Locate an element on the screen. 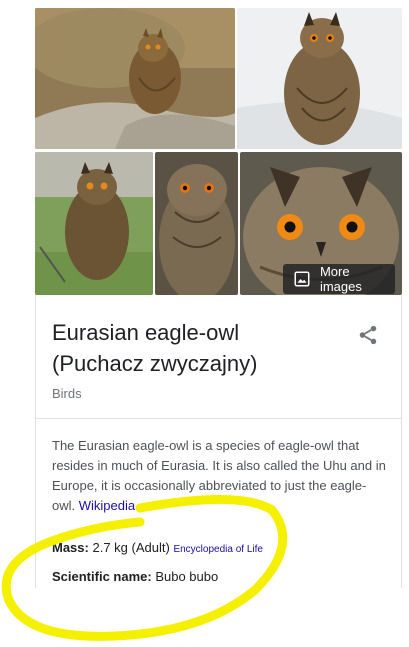 This screenshot has width=409, height=647. more-images-label: More images is located at coordinates (340, 279).